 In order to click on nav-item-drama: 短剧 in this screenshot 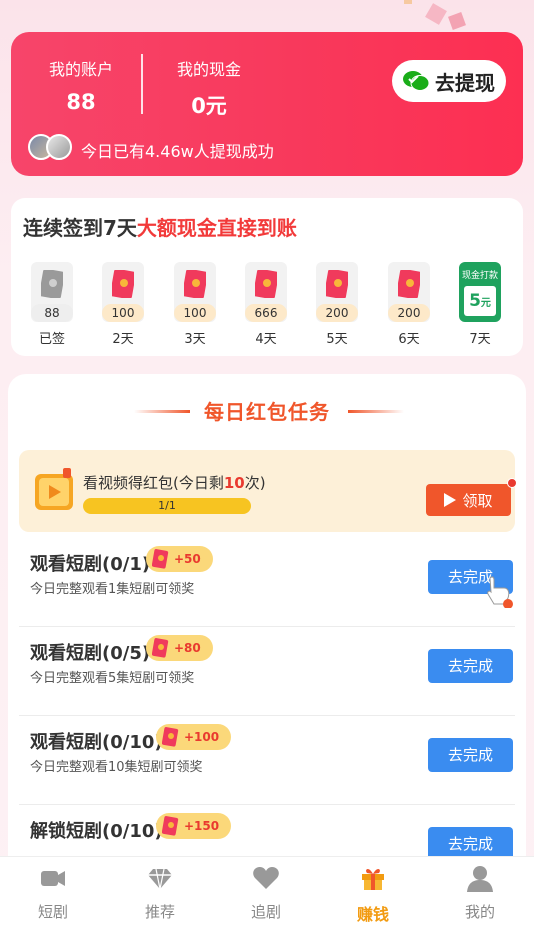, I will do `click(53, 891)`.